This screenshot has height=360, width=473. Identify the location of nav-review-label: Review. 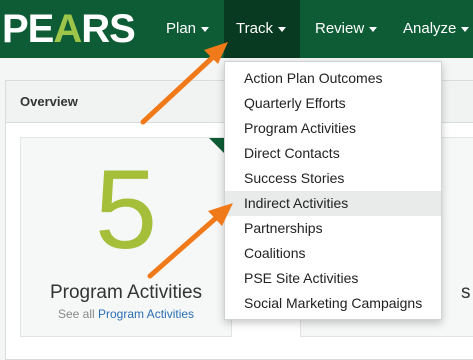
(340, 28).